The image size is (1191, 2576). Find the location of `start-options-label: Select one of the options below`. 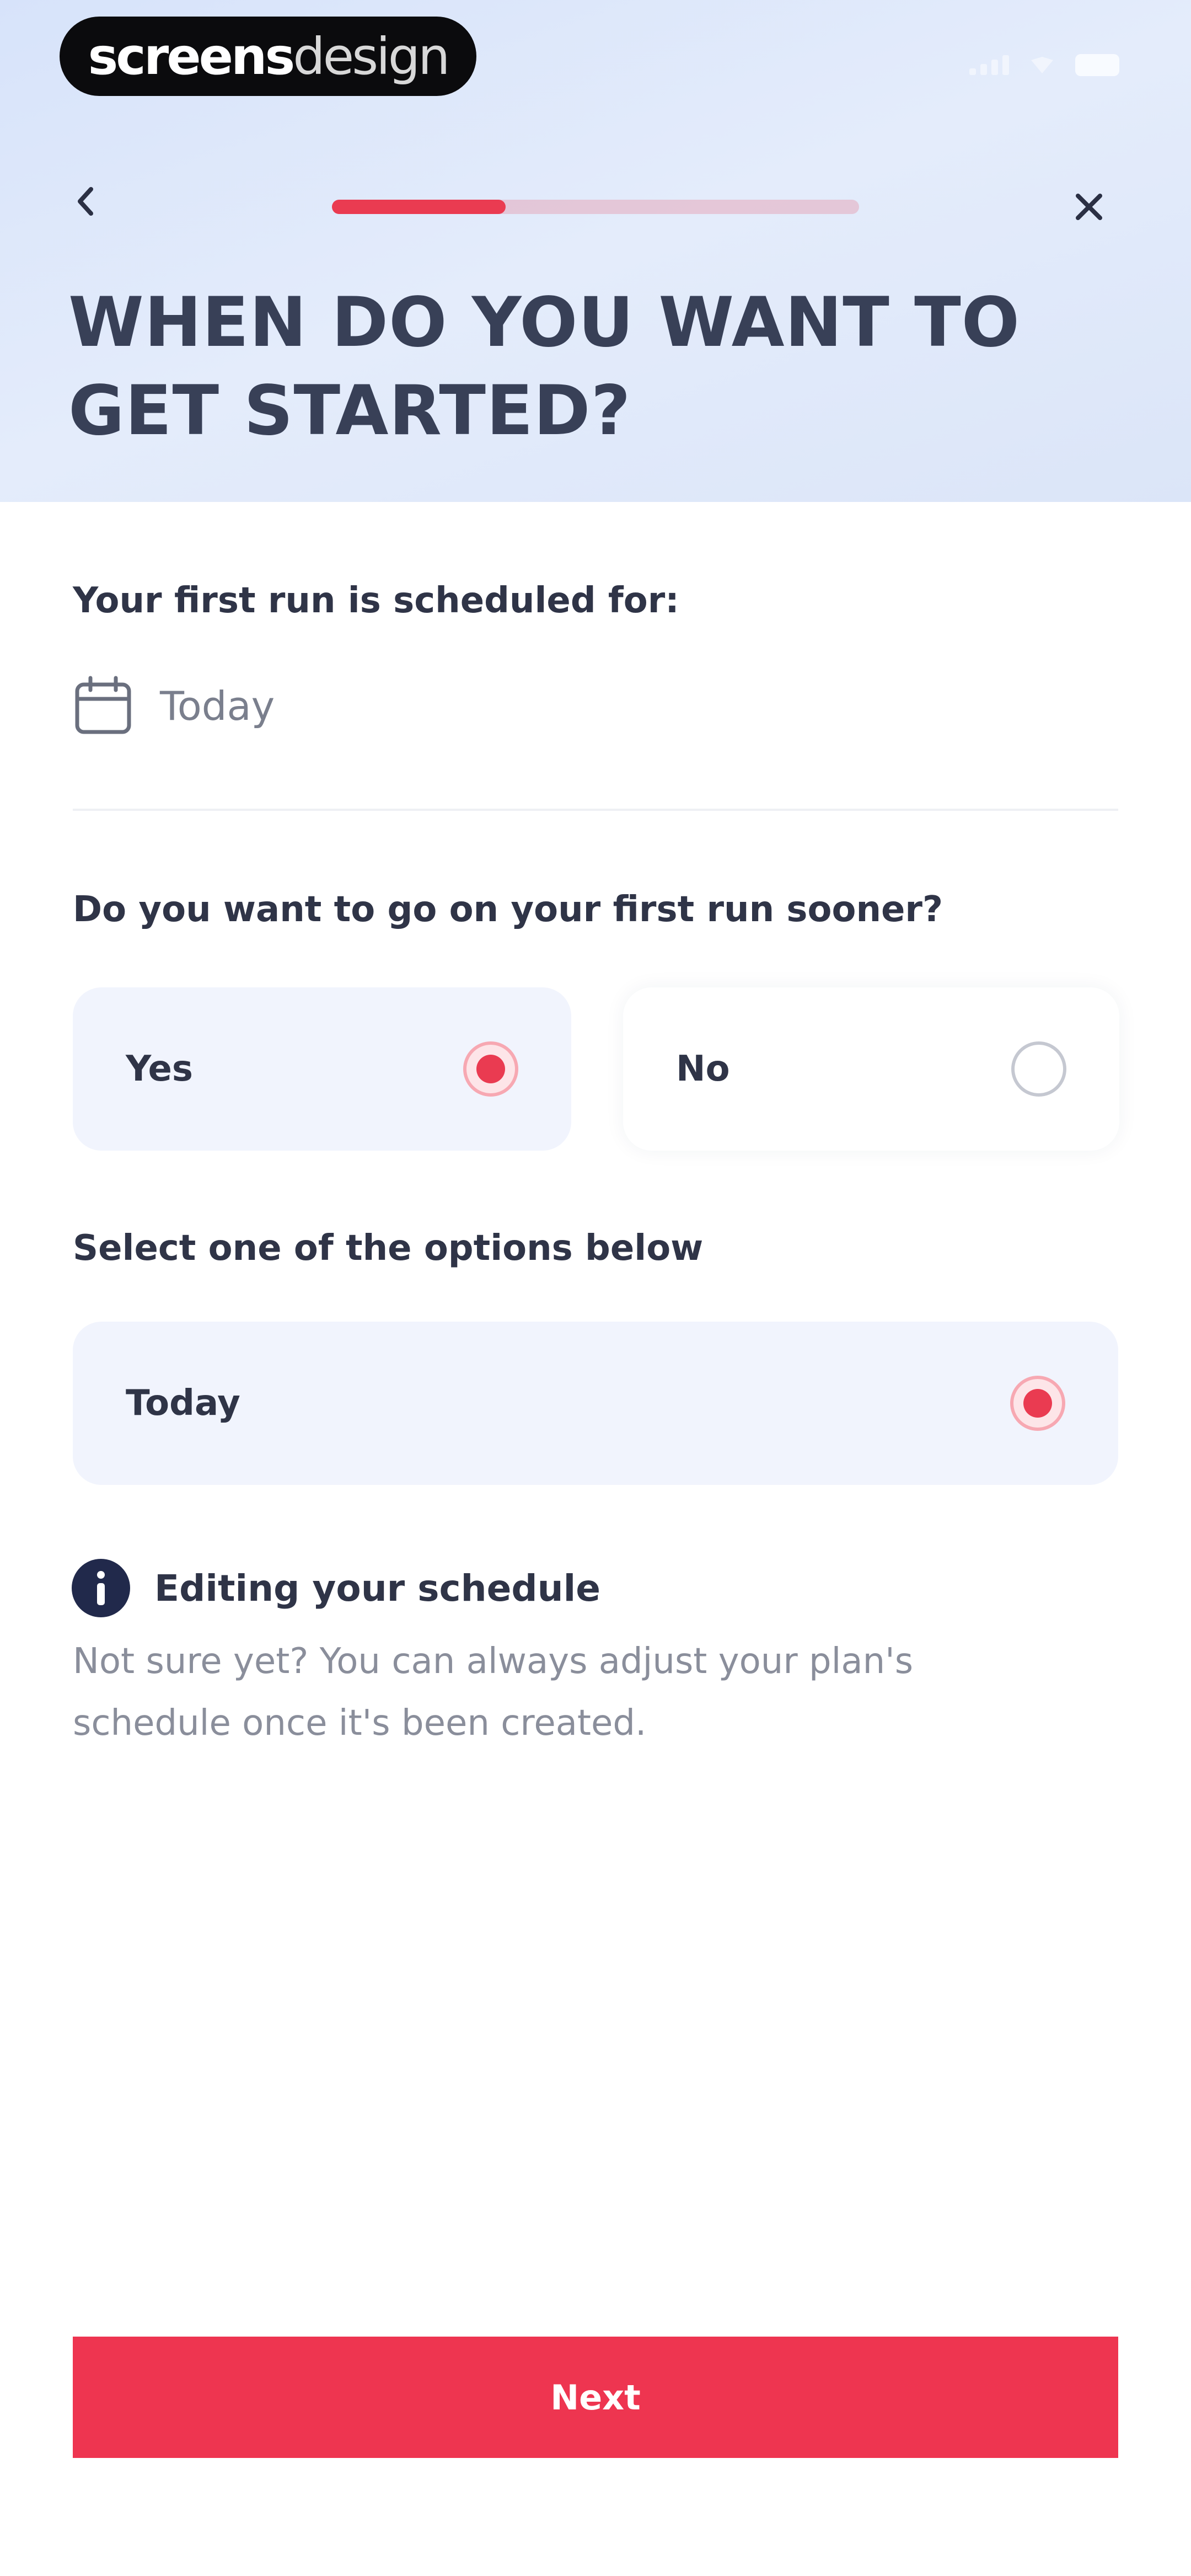

start-options-label: Select one of the options below is located at coordinates (388, 1248).